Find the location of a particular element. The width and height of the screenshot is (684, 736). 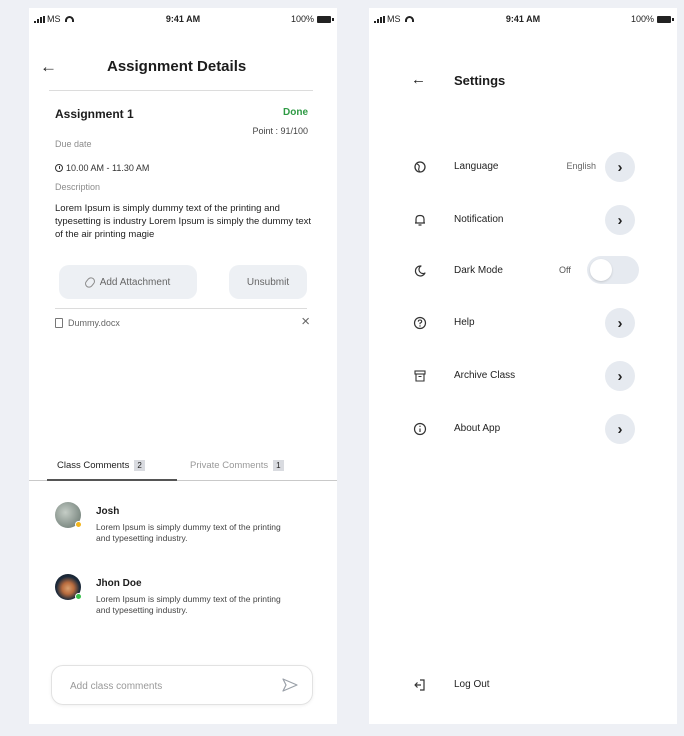

settings-item-label: Help is located at coordinates (464, 322).